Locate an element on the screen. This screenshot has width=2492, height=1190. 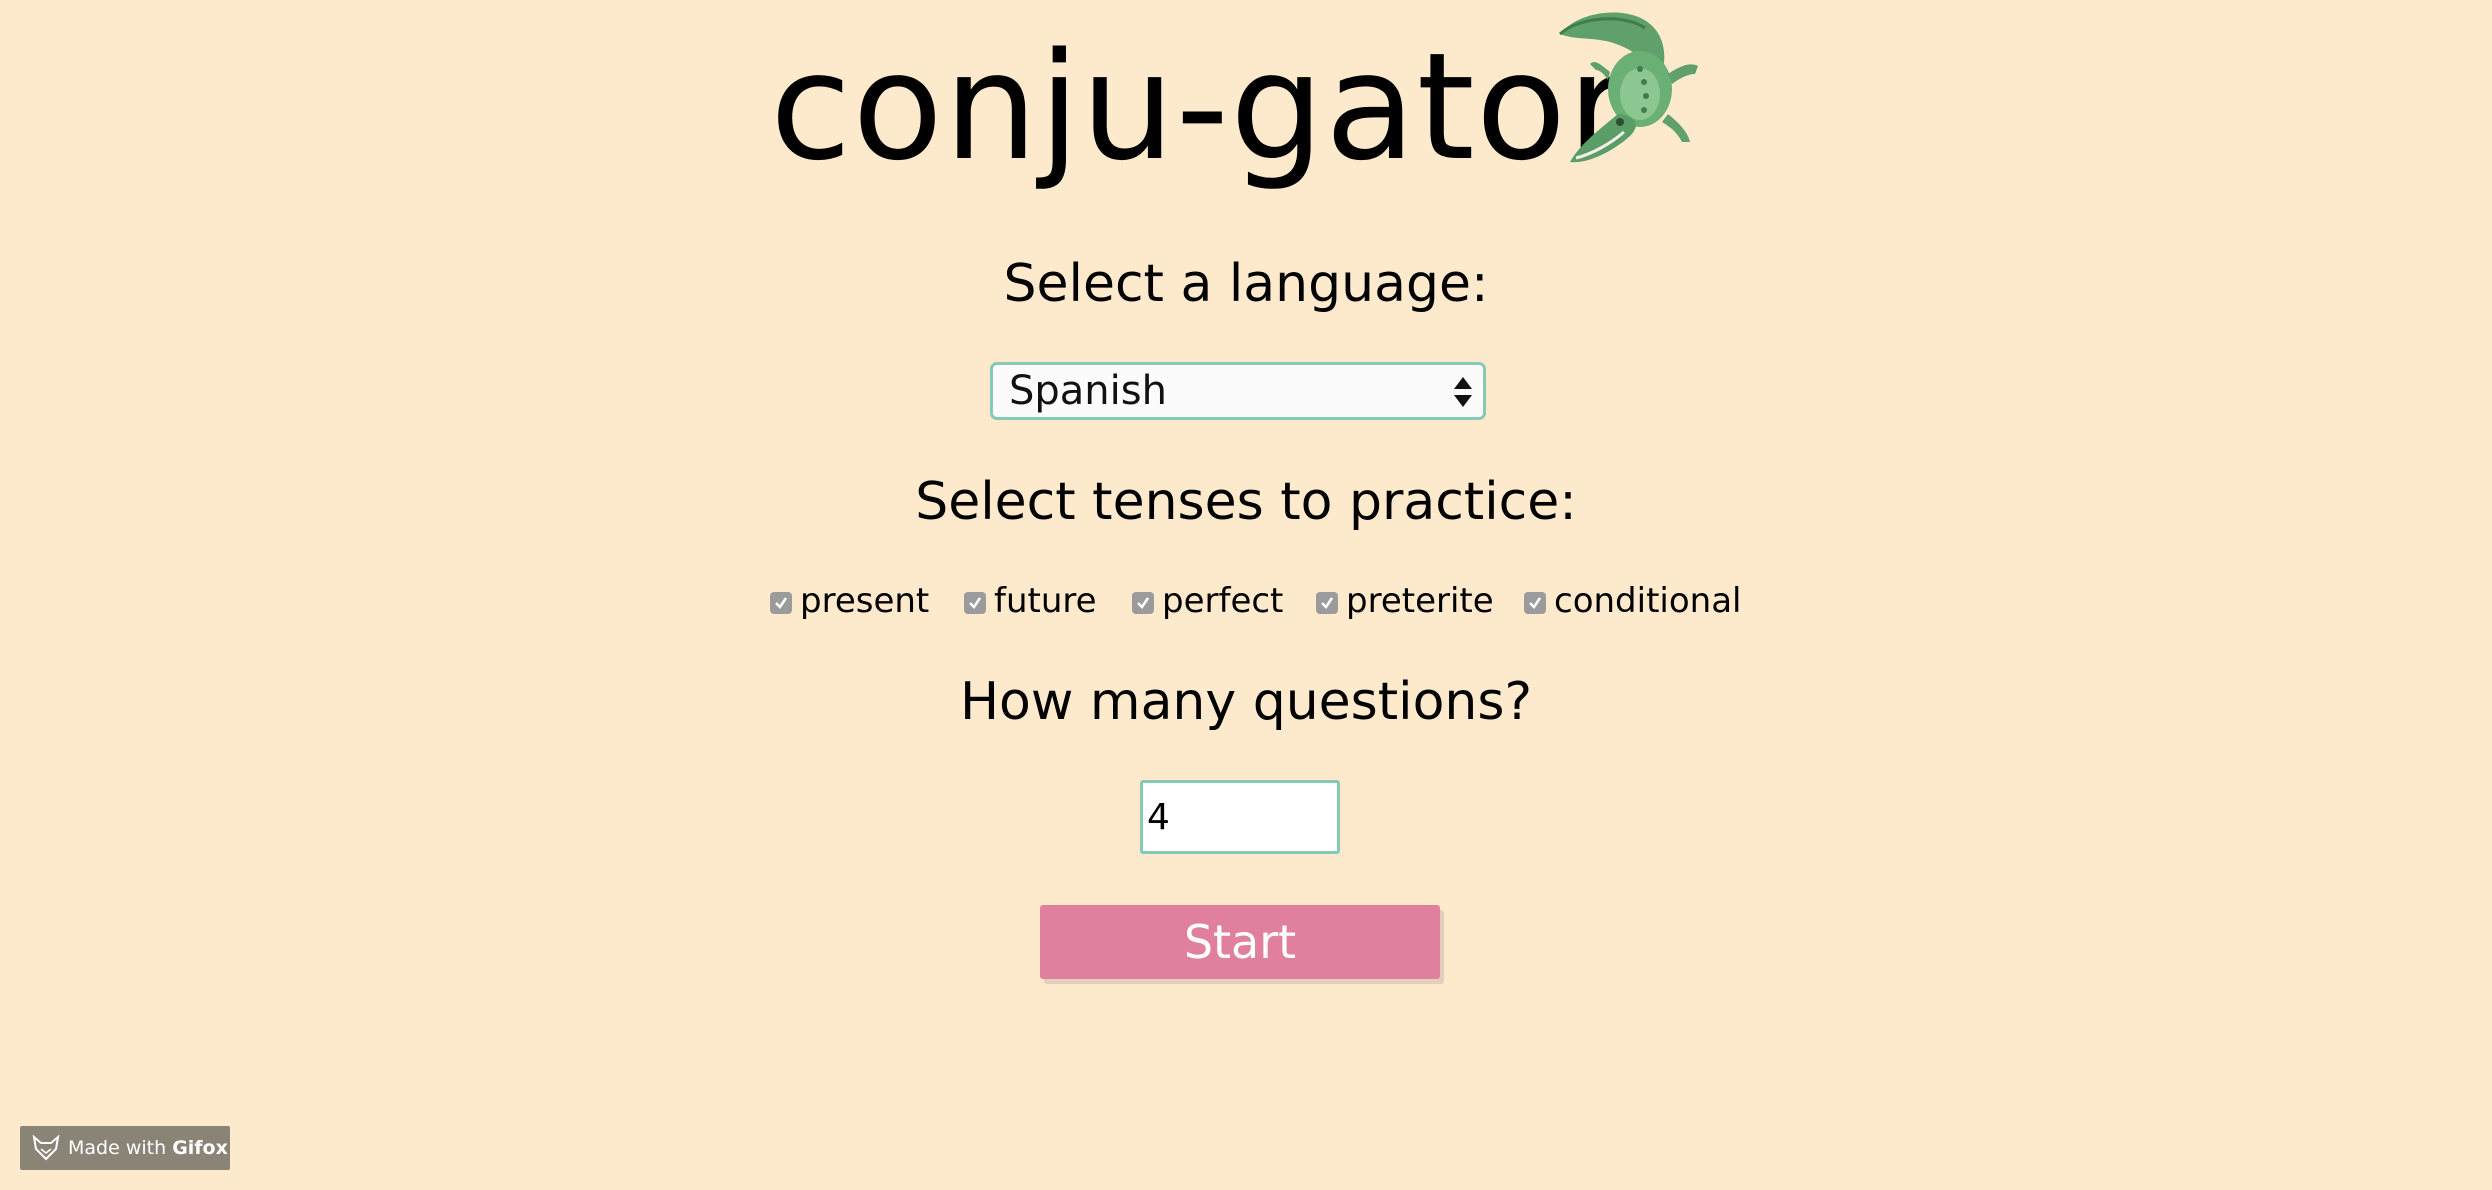
gifox-prefix: Made with is located at coordinates (120, 1148).